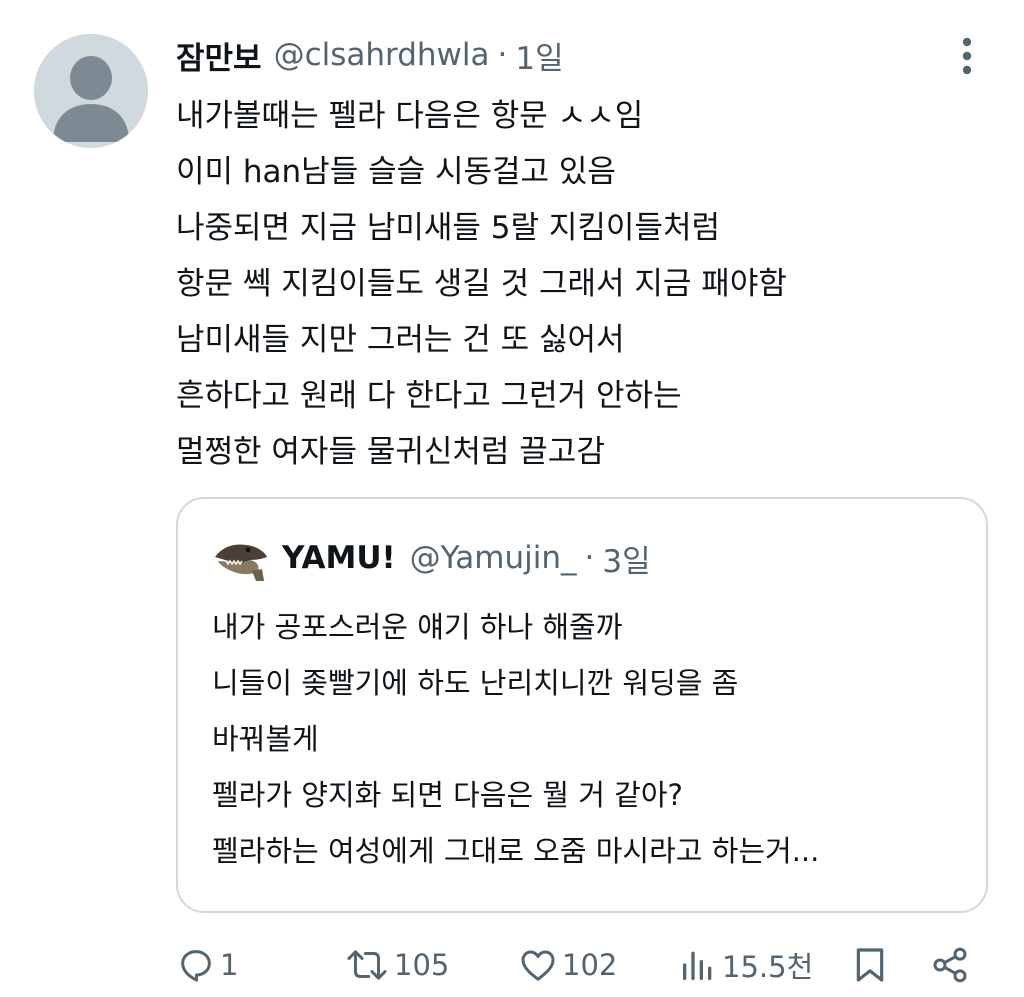 Image resolution: width=1024 pixels, height=997 pixels. What do you see at coordinates (422, 965) in the screenshot?
I see `retweet-count: 105` at bounding box center [422, 965].